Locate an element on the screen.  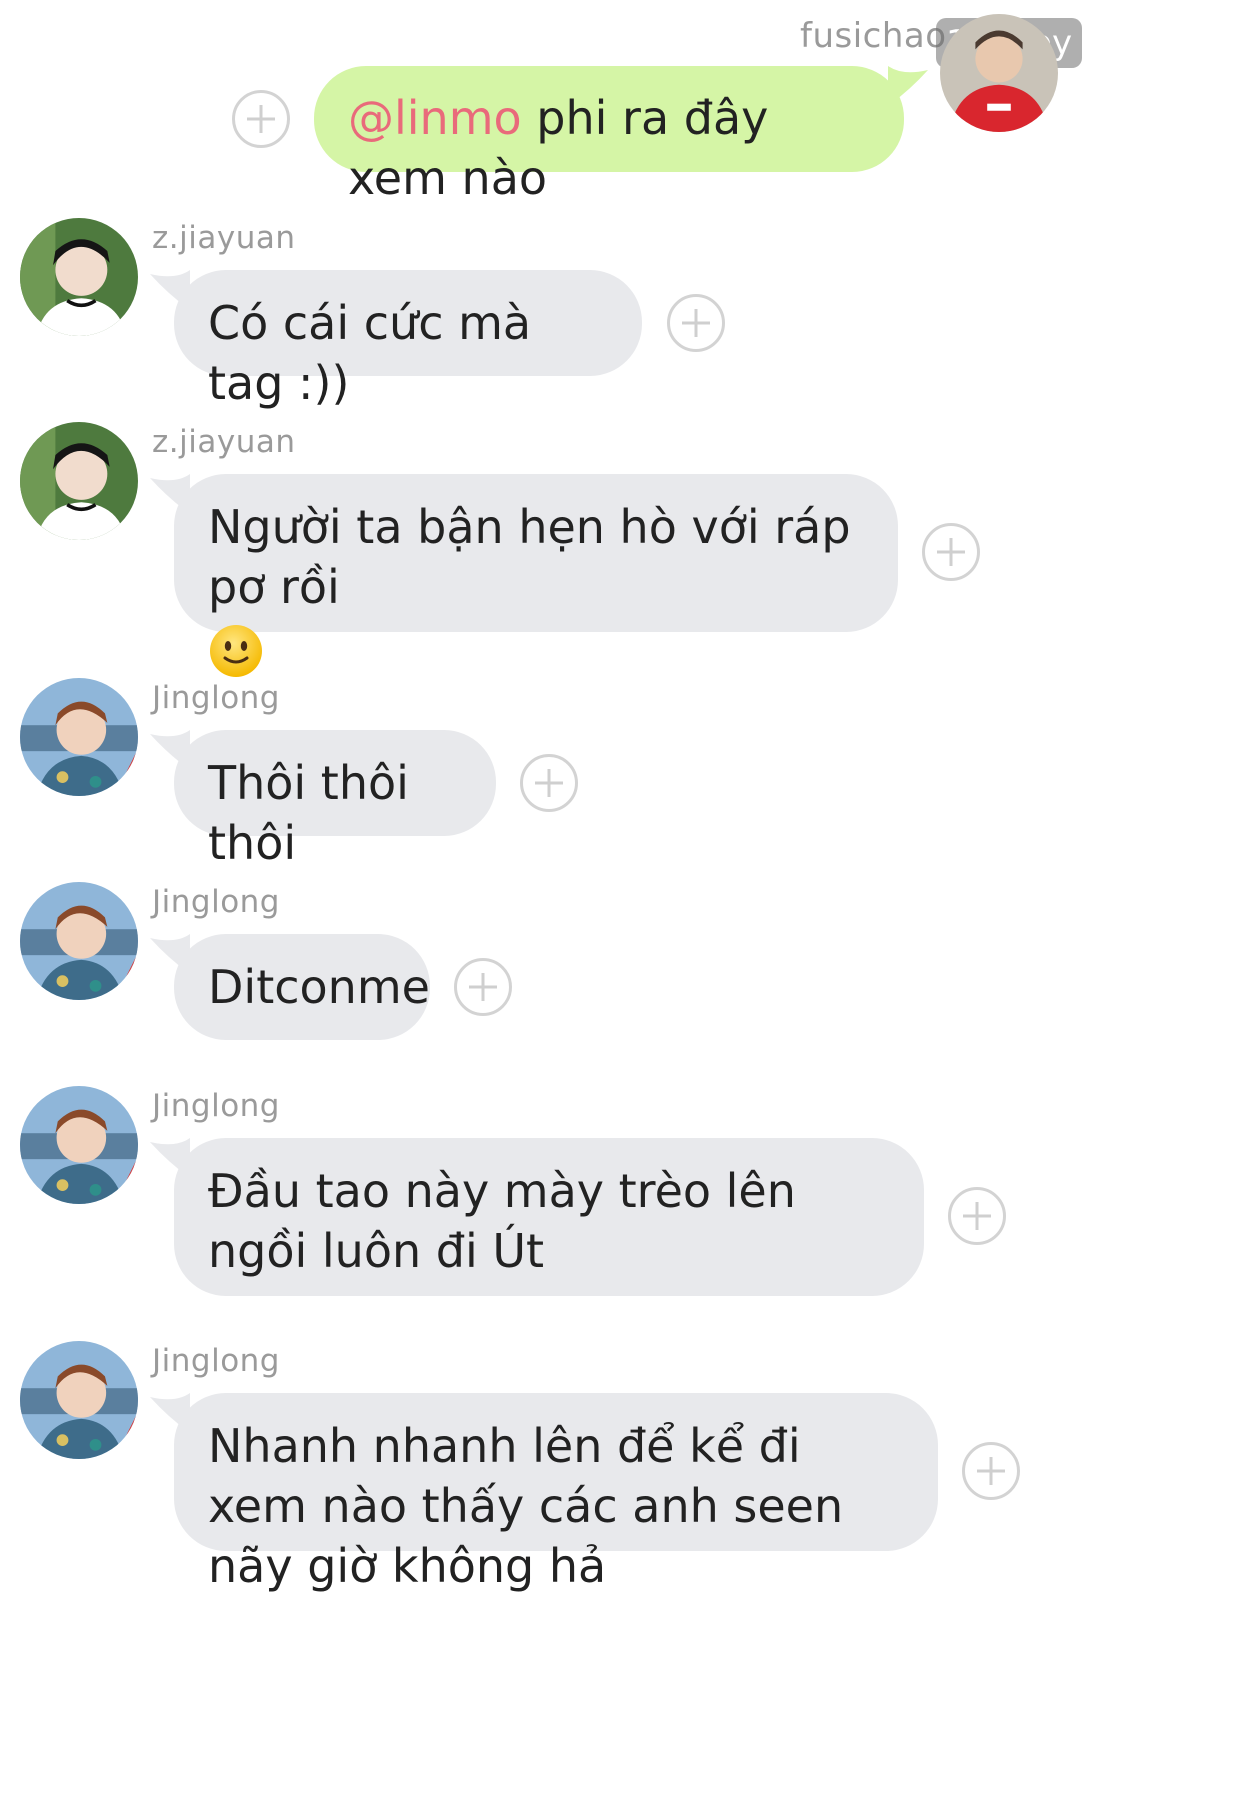
message-bubble: Người ta bận hẹn hò với ráp pơ rồi is located at coordinates (536, 575).